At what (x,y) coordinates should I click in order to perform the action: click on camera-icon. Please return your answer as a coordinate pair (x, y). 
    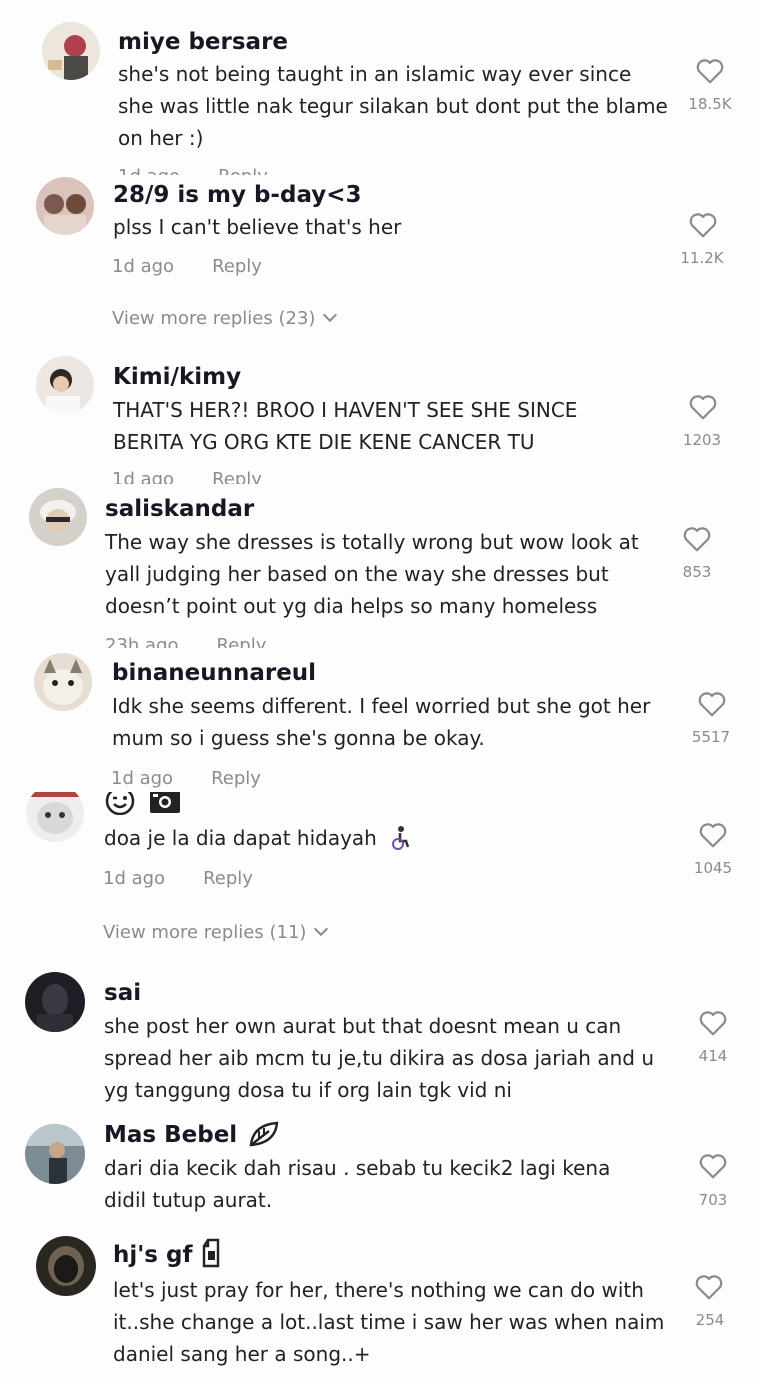
    Looking at the image, I should click on (165, 802).